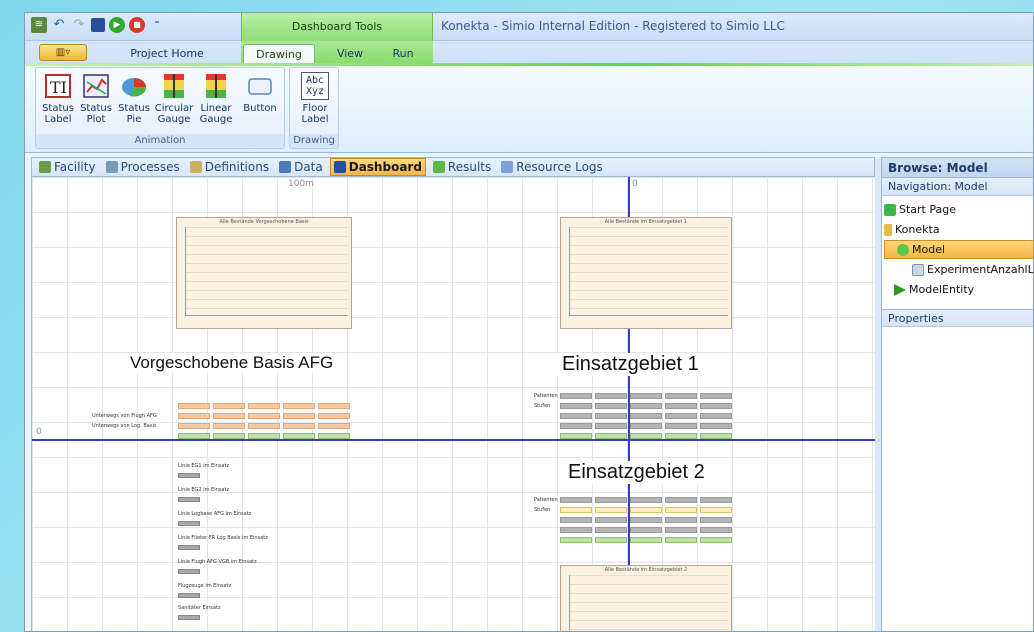 The image size is (1034, 632). Describe the element at coordinates (350, 53) in the screenshot. I see `tab-view: View` at that location.